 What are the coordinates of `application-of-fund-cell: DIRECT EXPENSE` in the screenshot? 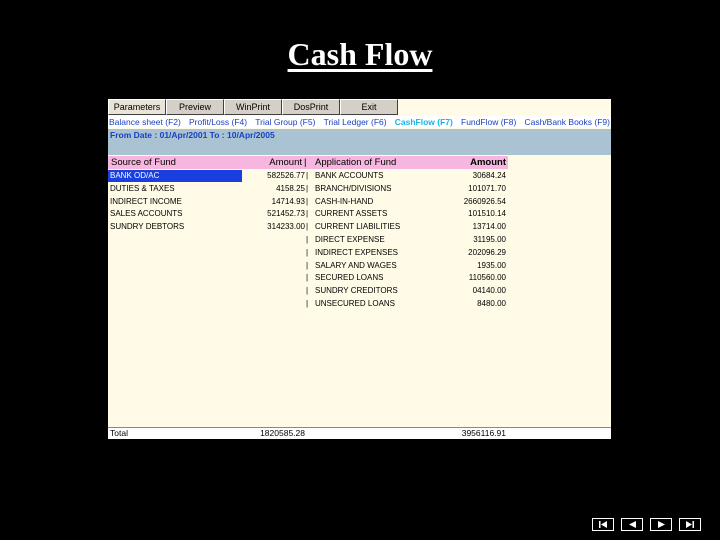 It's located at (350, 239).